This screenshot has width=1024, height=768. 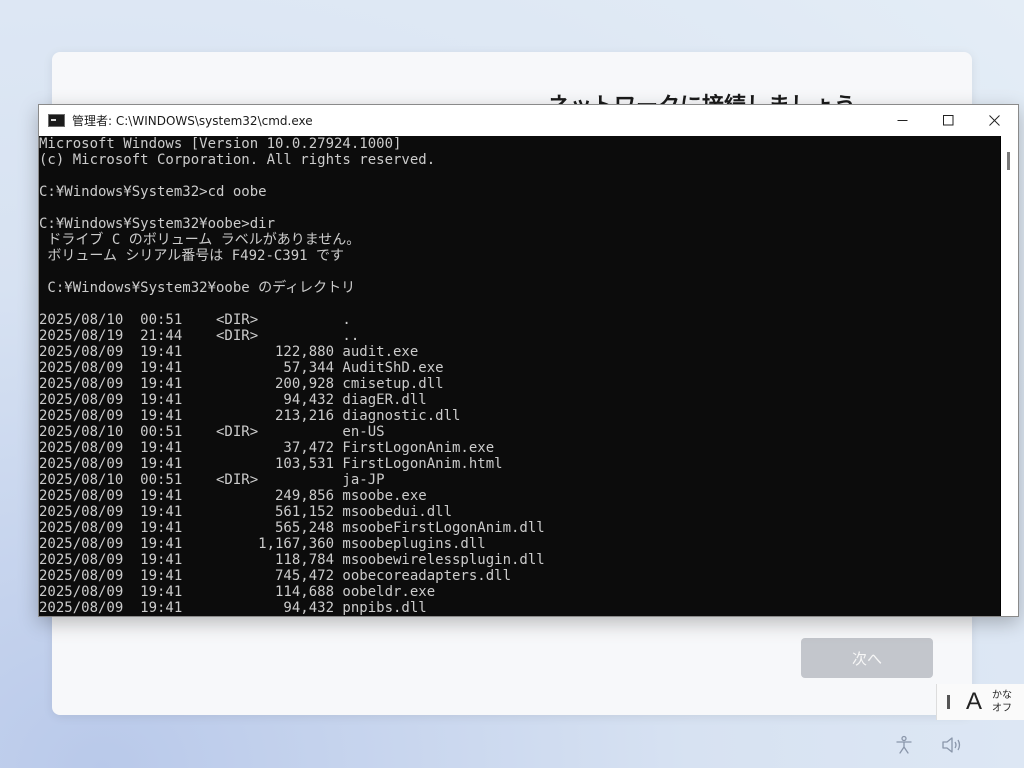 I want to click on close-icon, so click(x=994, y=120).